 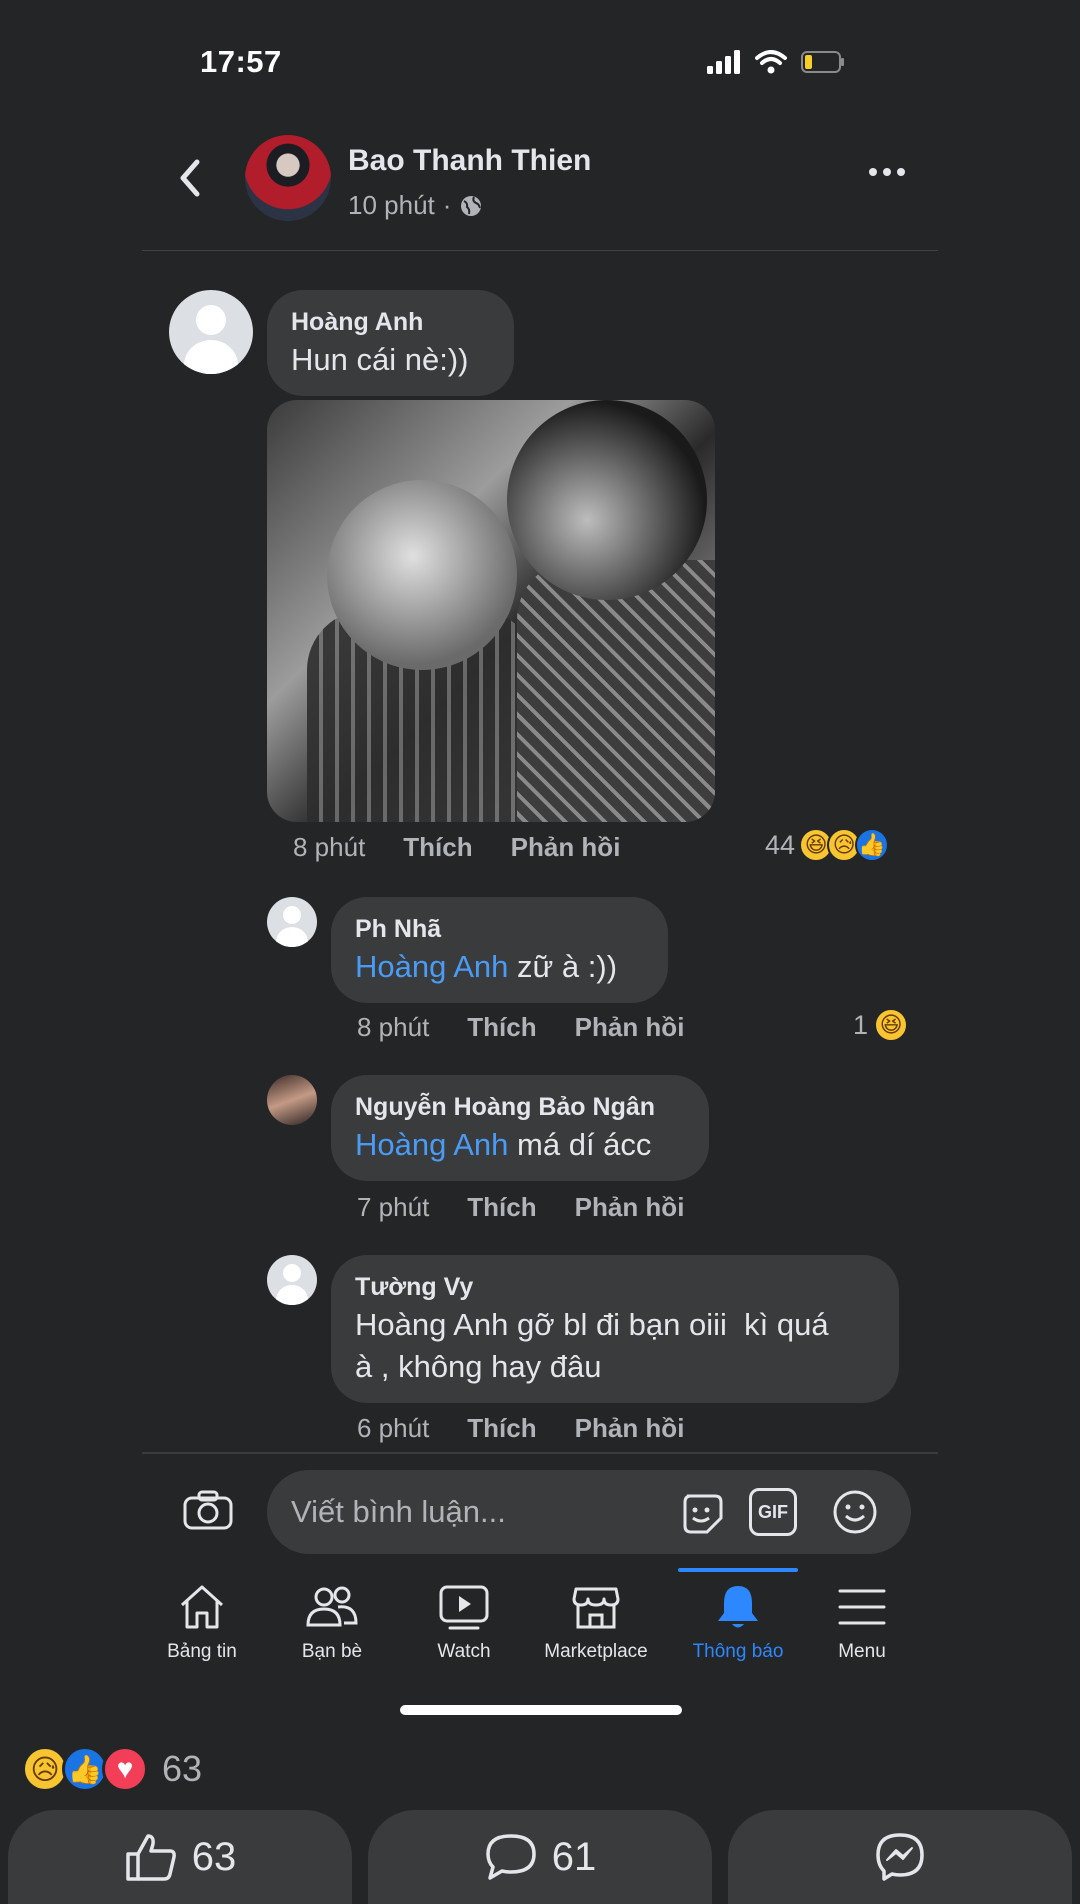 What do you see at coordinates (738, 1607) in the screenshot?
I see `bell-icon` at bounding box center [738, 1607].